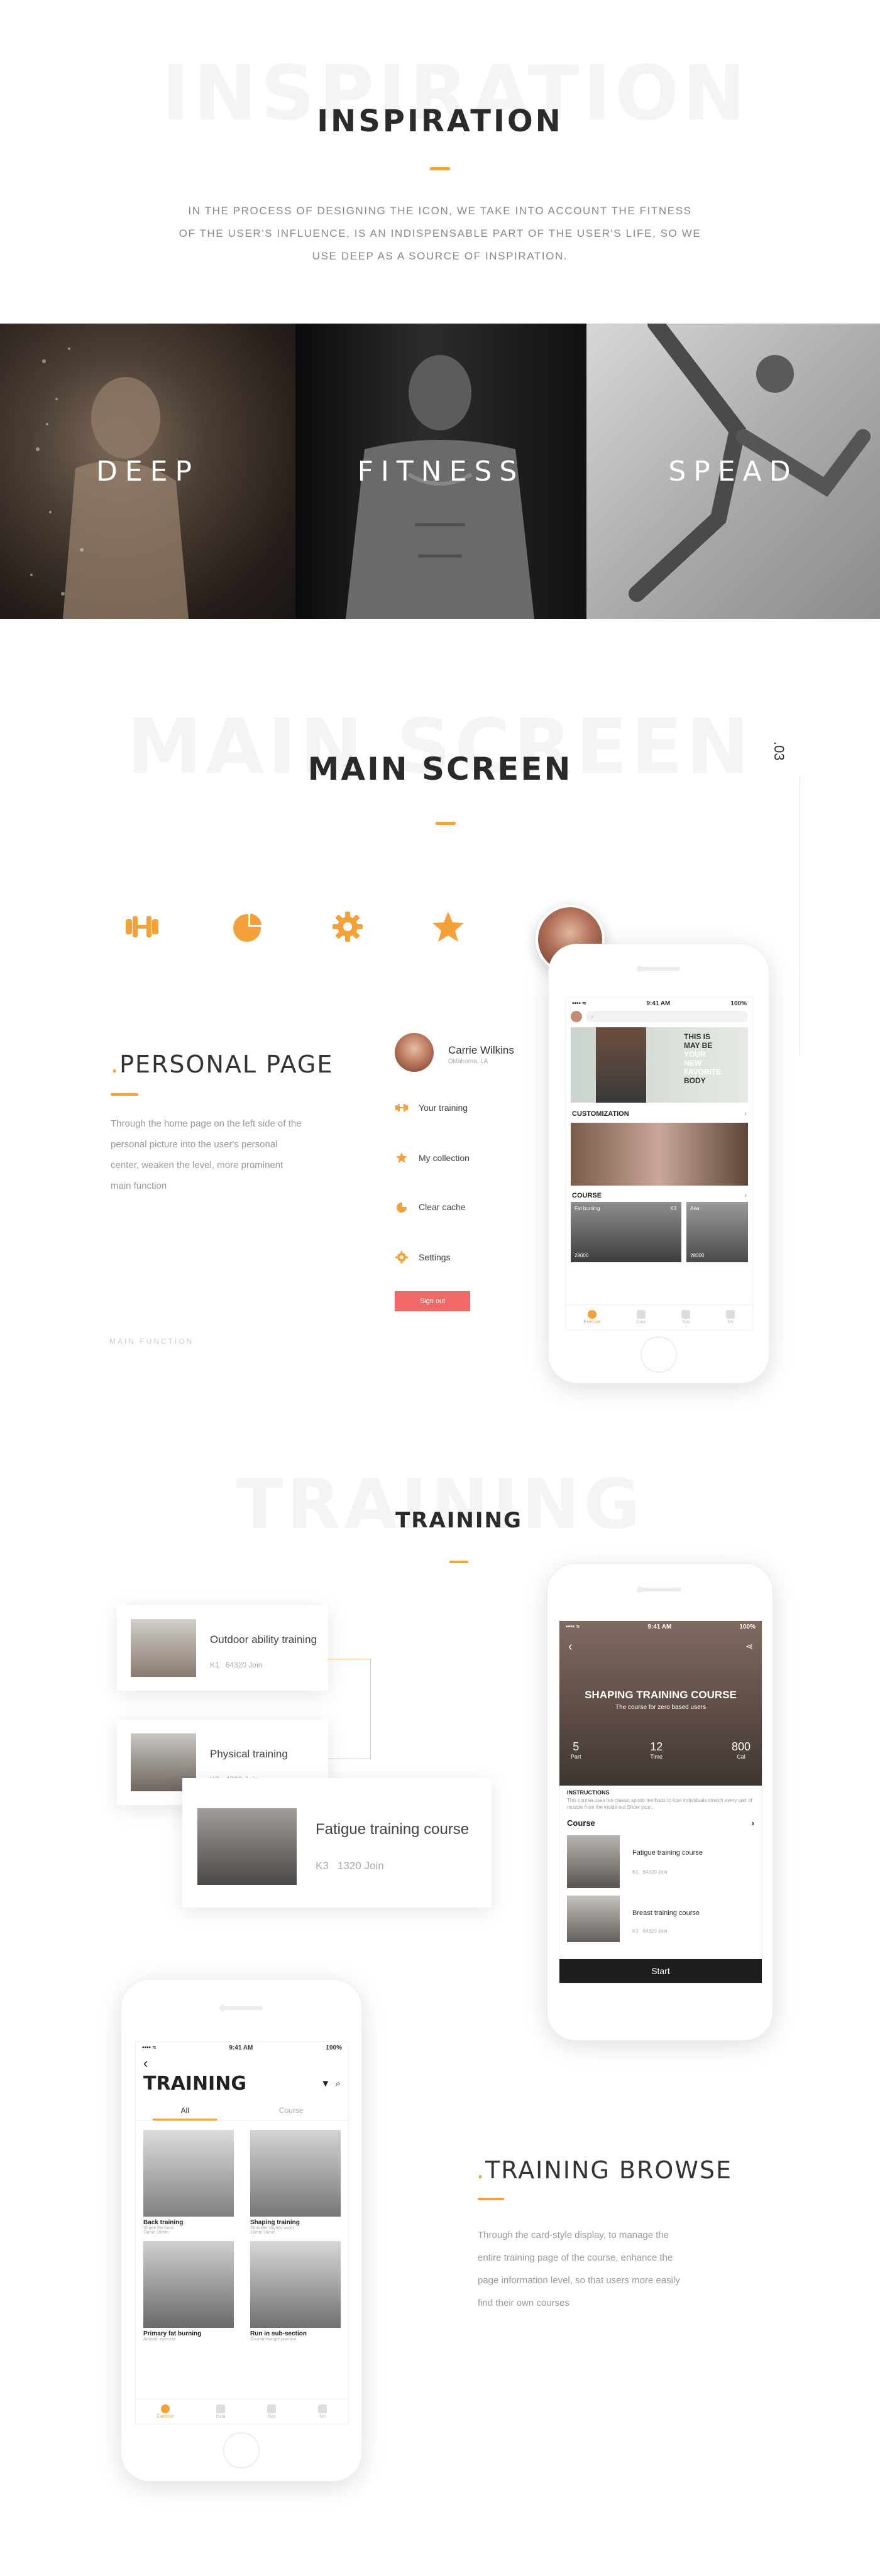  Describe the element at coordinates (188, 2284) in the screenshot. I see `tile-image` at that location.